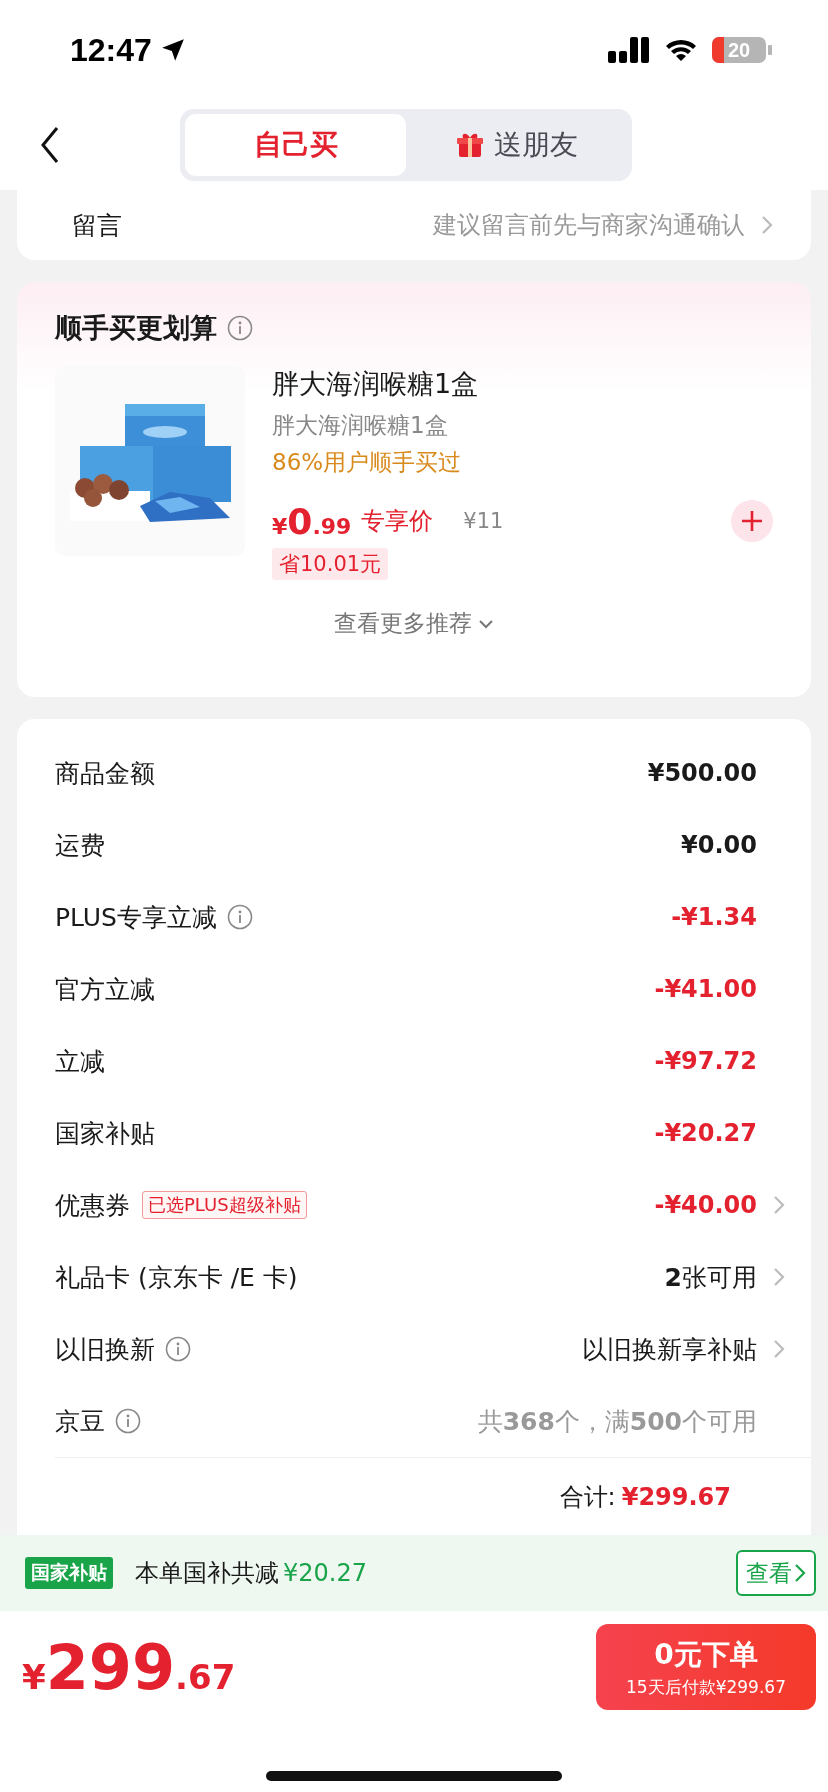 This screenshot has height=1792, width=828. What do you see at coordinates (224, 1205) in the screenshot?
I see `coupon-tag: 已选PLUS超级补贴` at bounding box center [224, 1205].